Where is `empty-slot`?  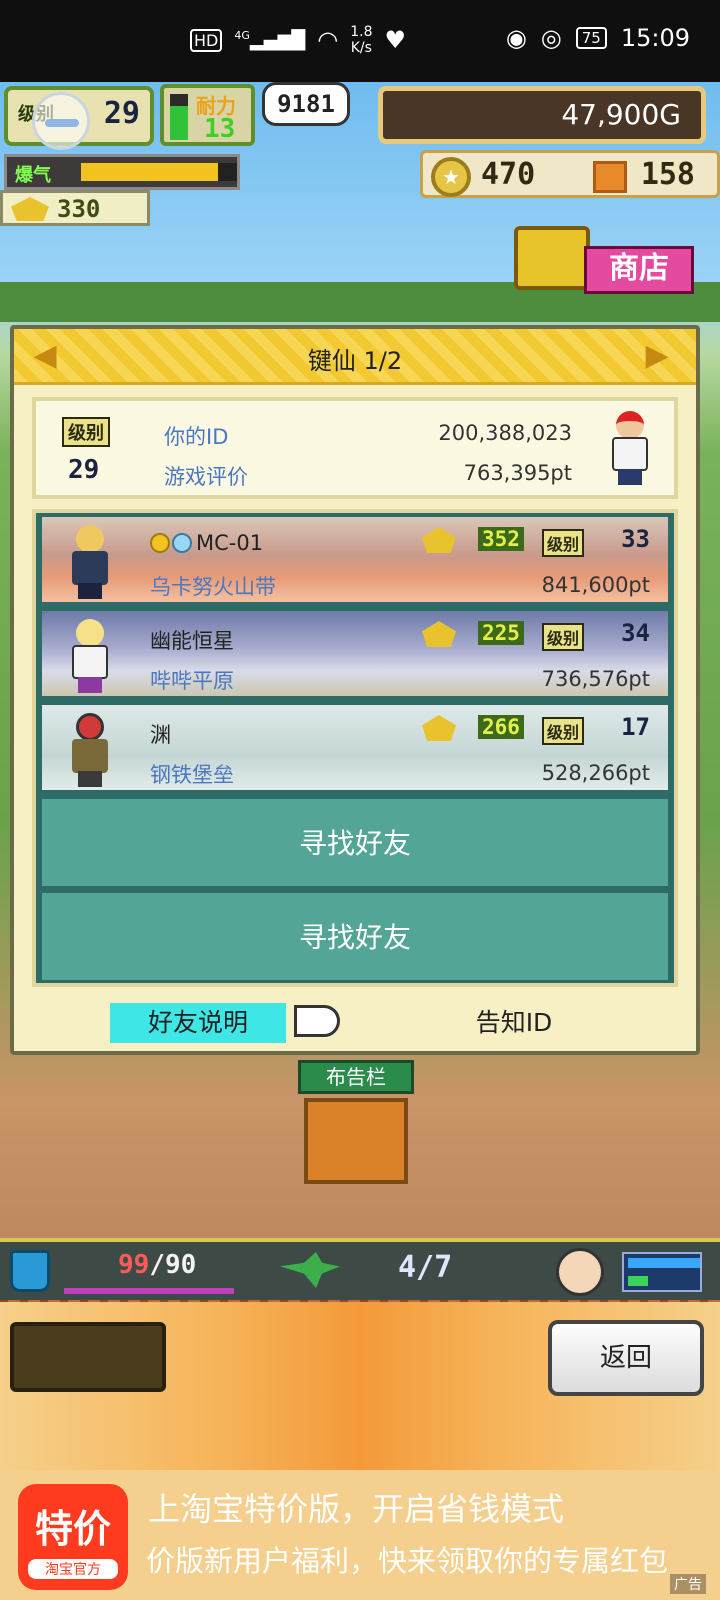
empty-slot is located at coordinates (88, 1357).